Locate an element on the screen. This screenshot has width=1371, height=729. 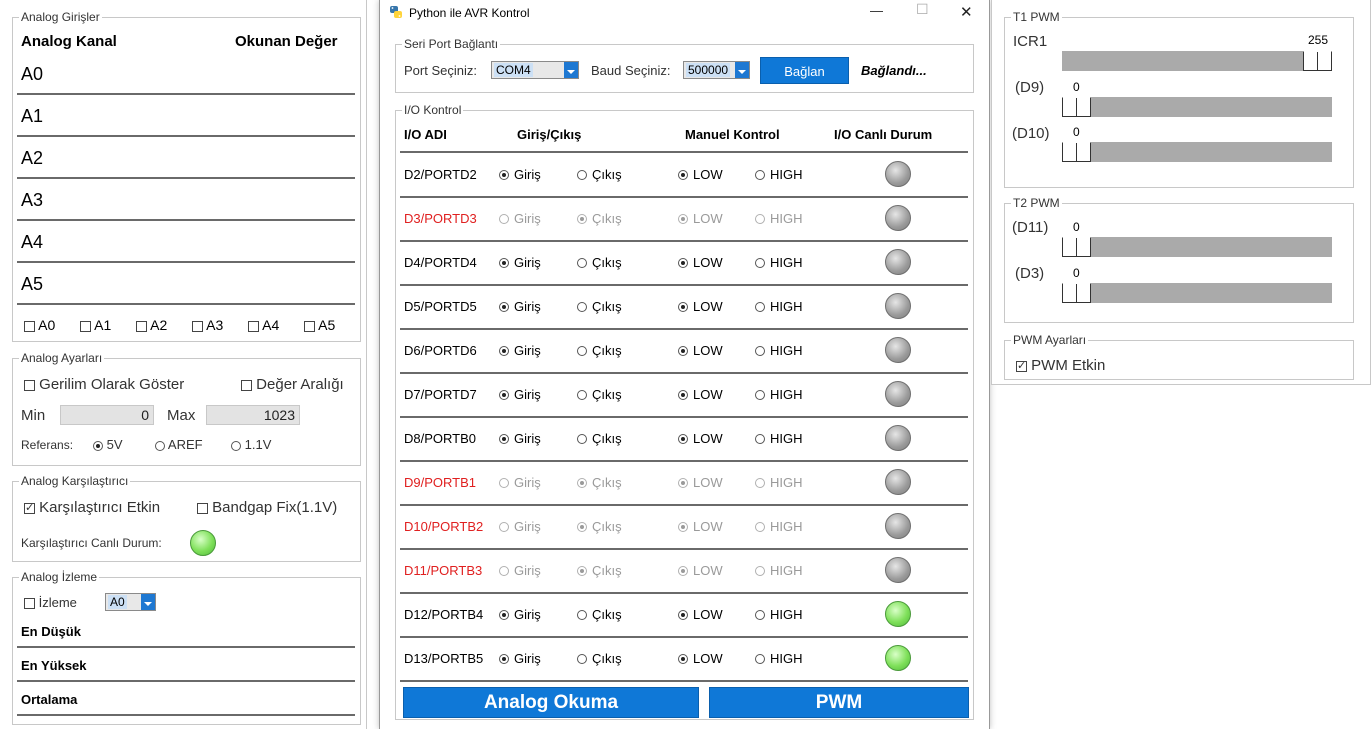
io-pin-label: D11/PORTB3 is located at coordinates (443, 570).